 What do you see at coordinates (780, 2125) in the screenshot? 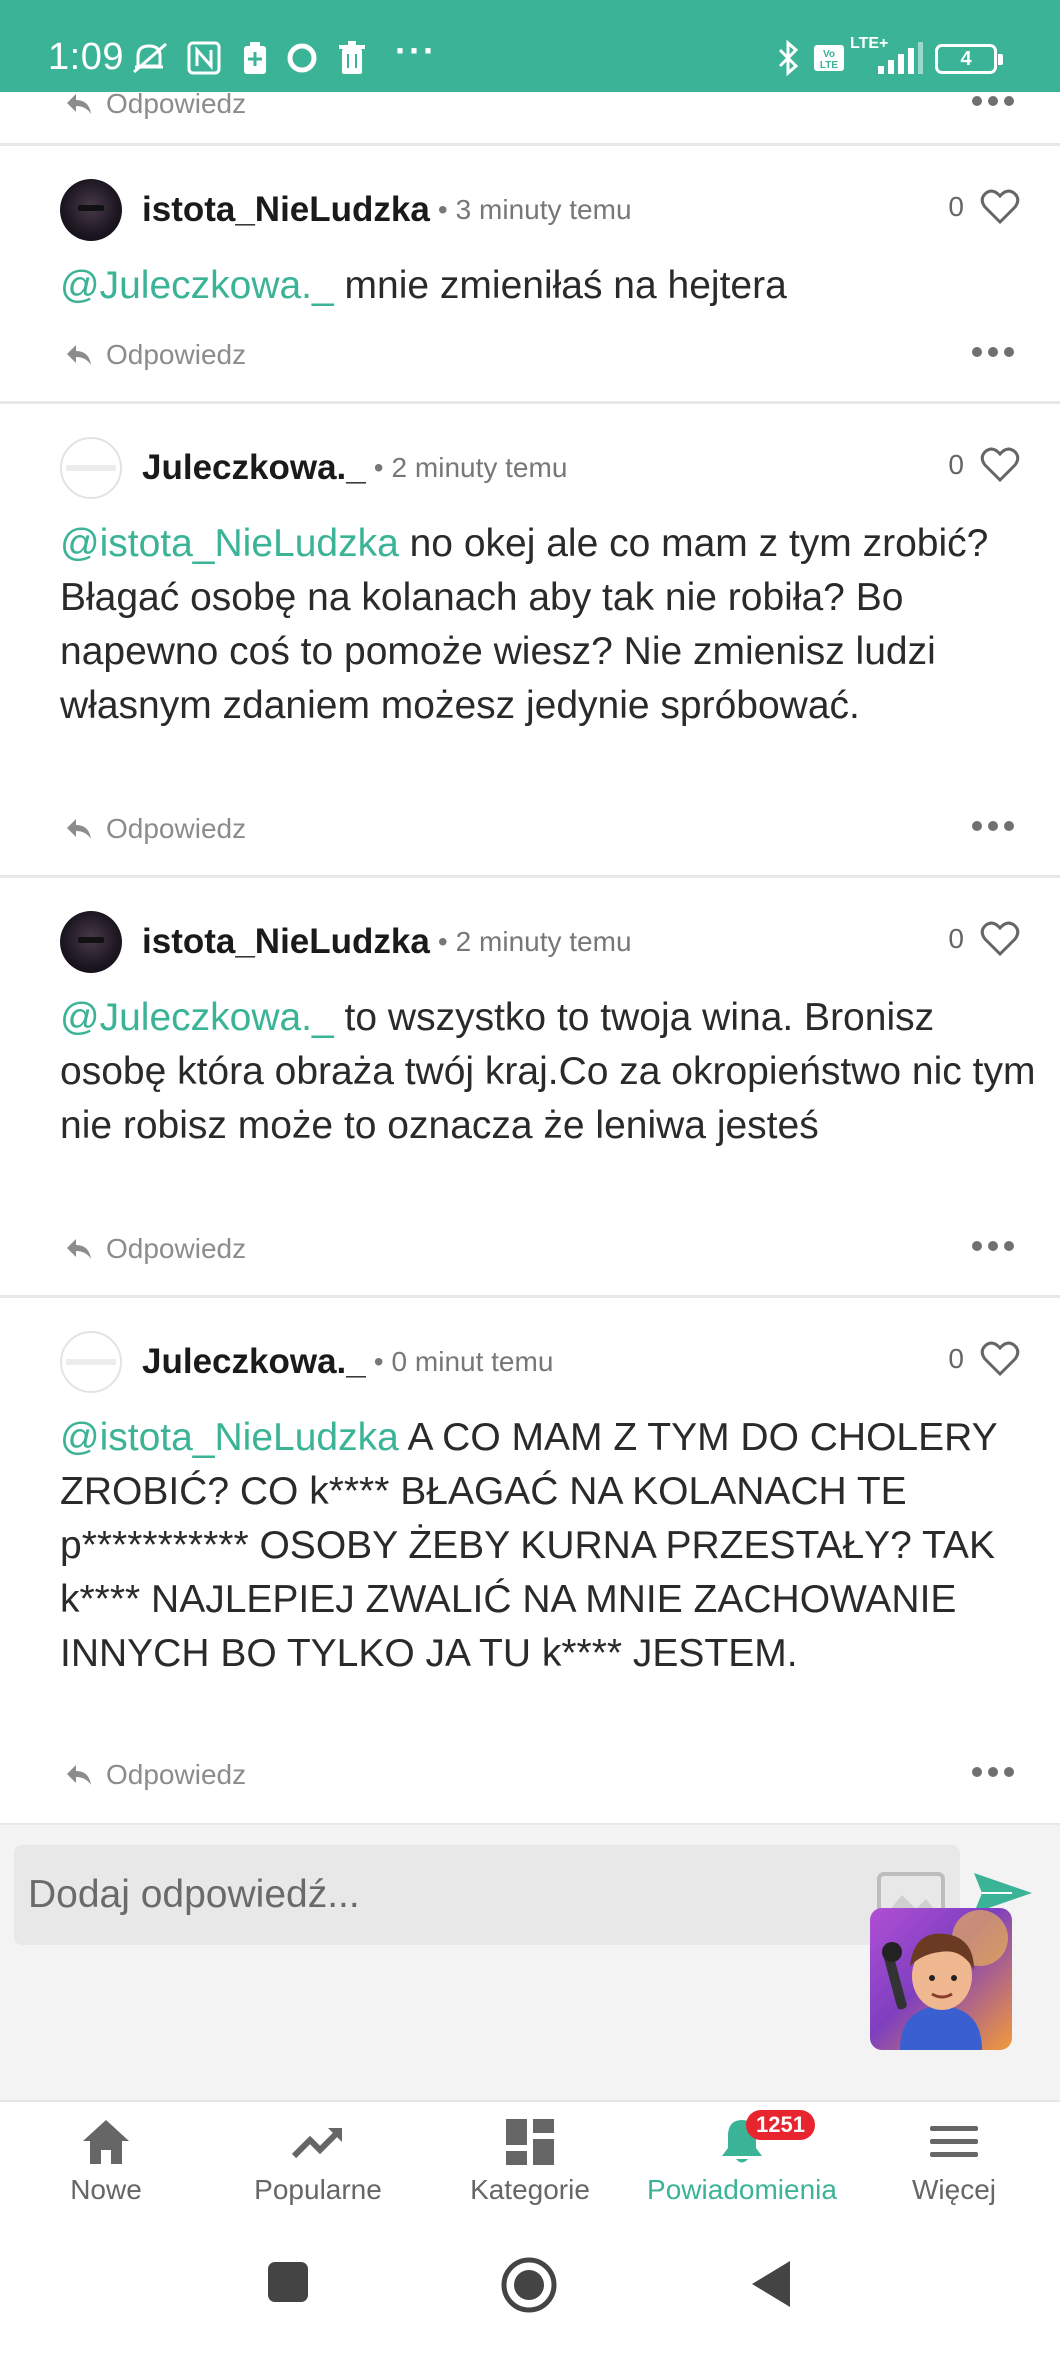
I see `notification-badge: 1251` at bounding box center [780, 2125].